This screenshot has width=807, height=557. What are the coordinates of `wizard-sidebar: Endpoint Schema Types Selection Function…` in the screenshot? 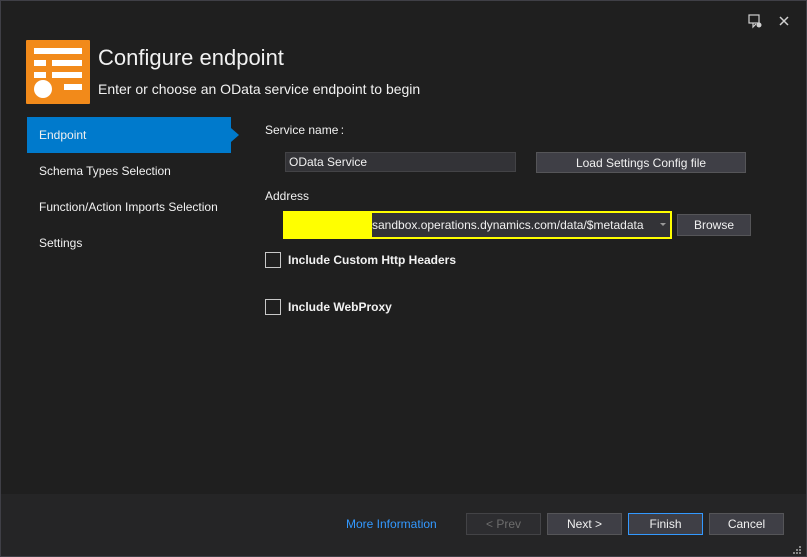 It's located at (133, 189).